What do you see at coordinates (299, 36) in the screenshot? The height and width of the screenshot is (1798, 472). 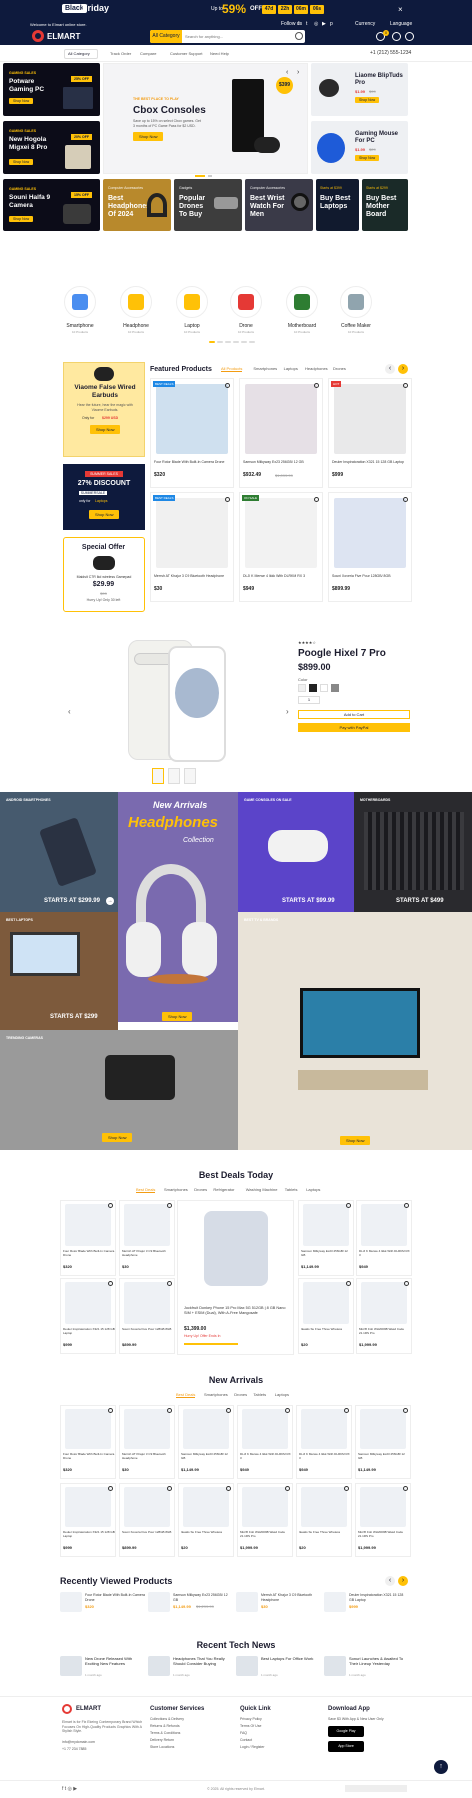 I see `search-icon` at bounding box center [299, 36].